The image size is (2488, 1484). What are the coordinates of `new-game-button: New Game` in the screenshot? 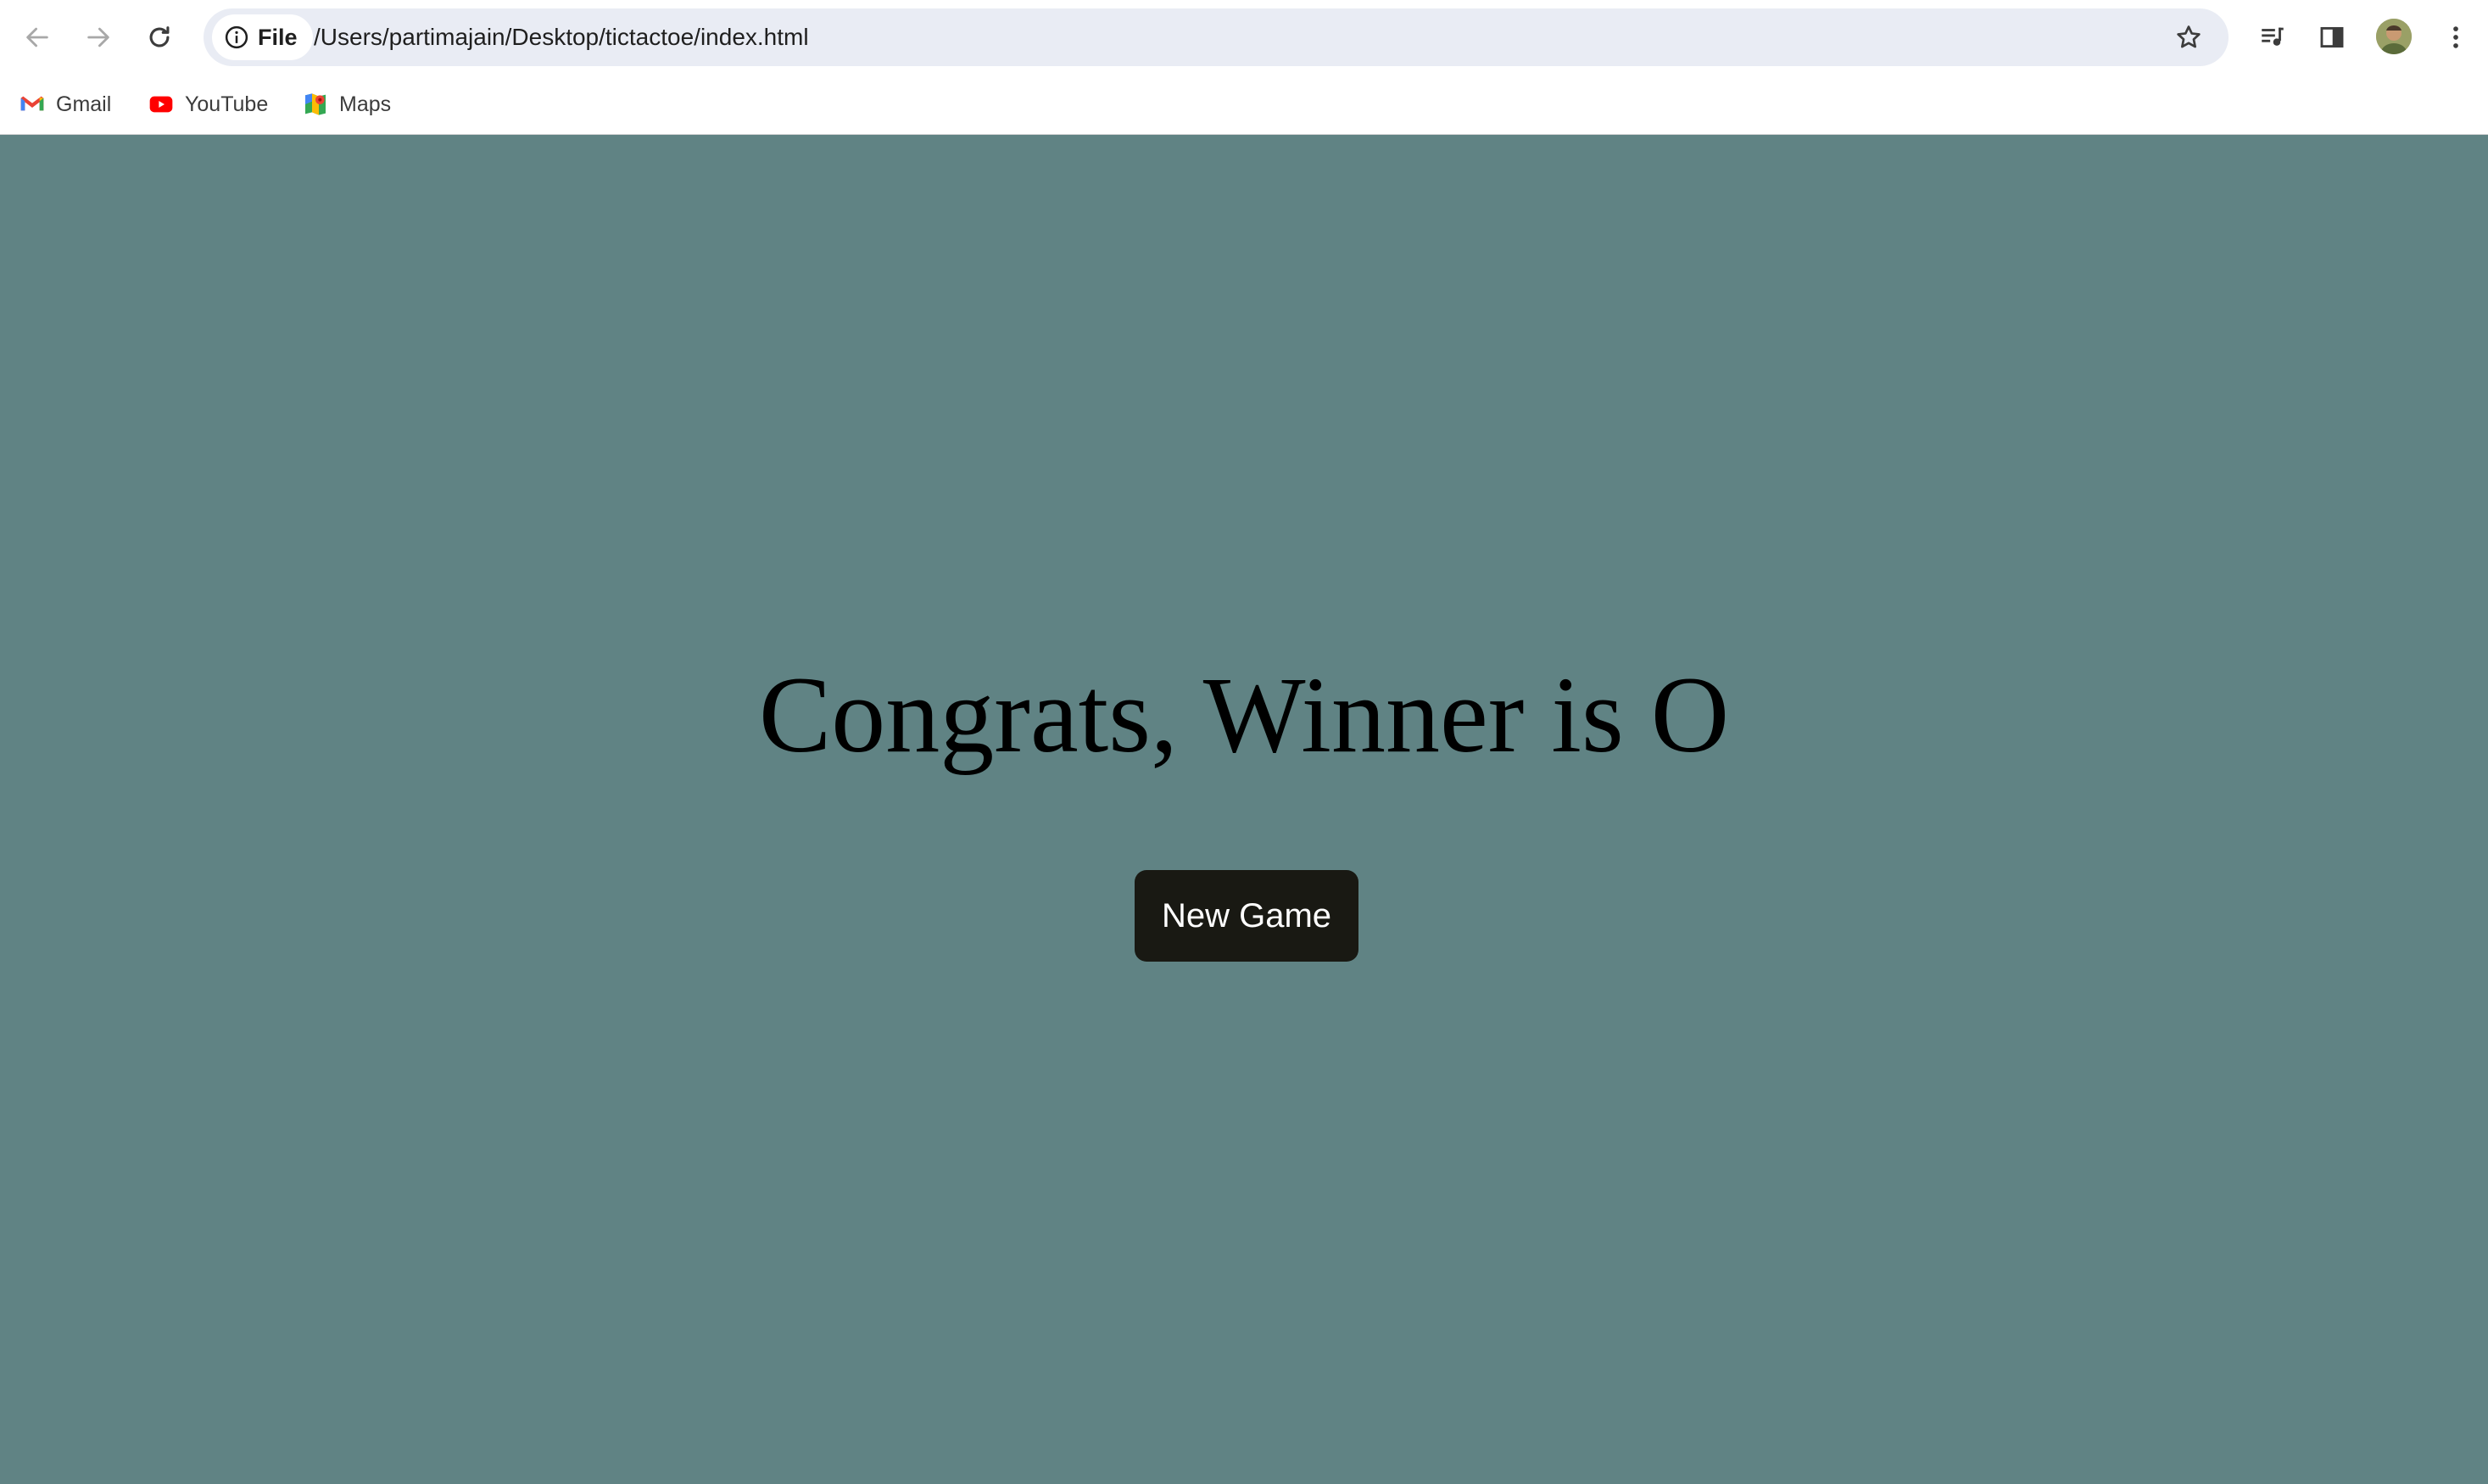 It's located at (1247, 916).